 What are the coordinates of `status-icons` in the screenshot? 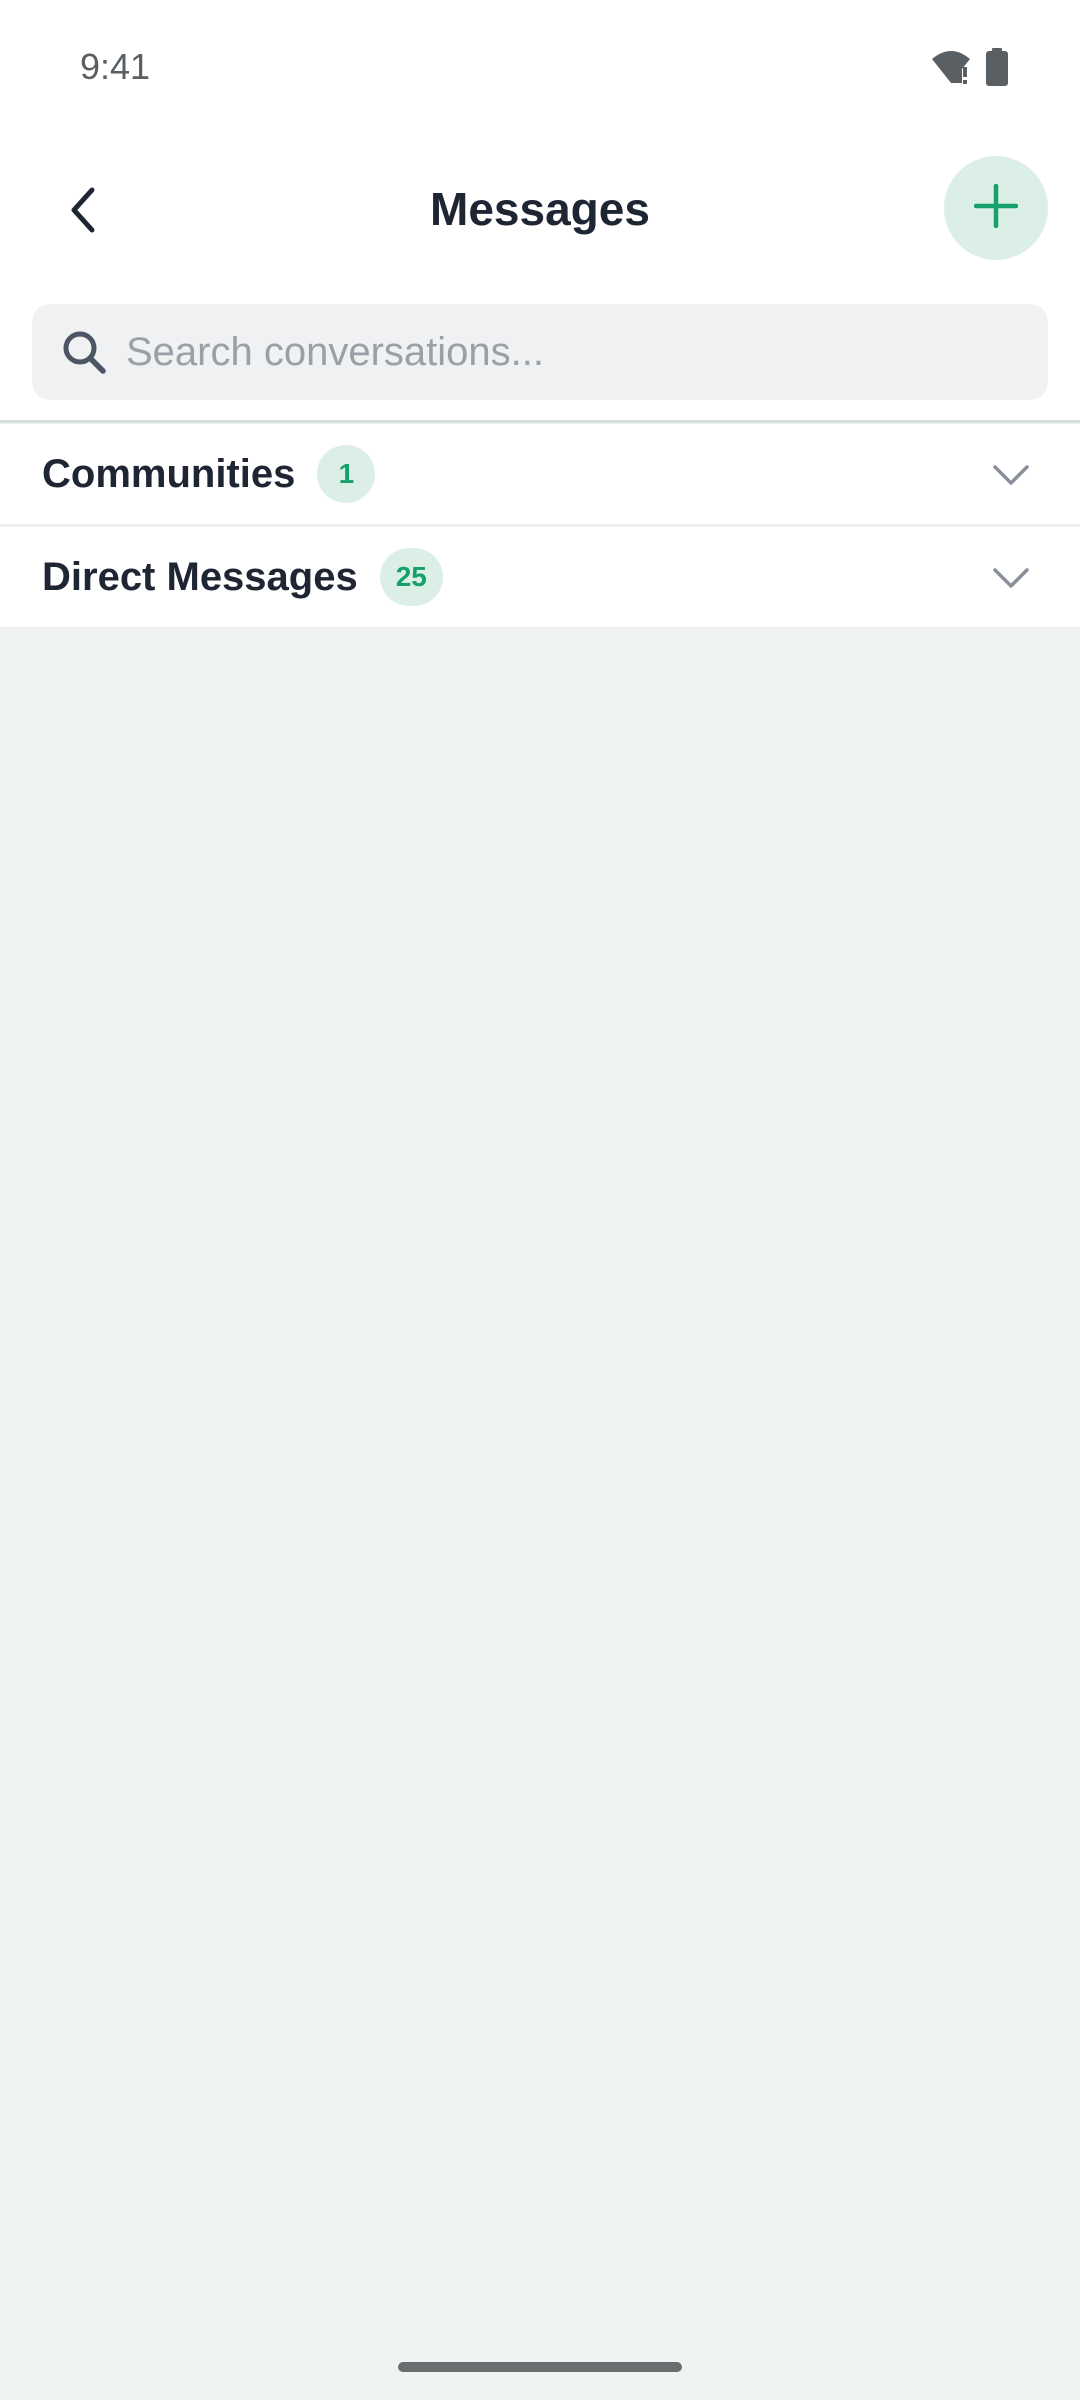 It's located at (969, 69).